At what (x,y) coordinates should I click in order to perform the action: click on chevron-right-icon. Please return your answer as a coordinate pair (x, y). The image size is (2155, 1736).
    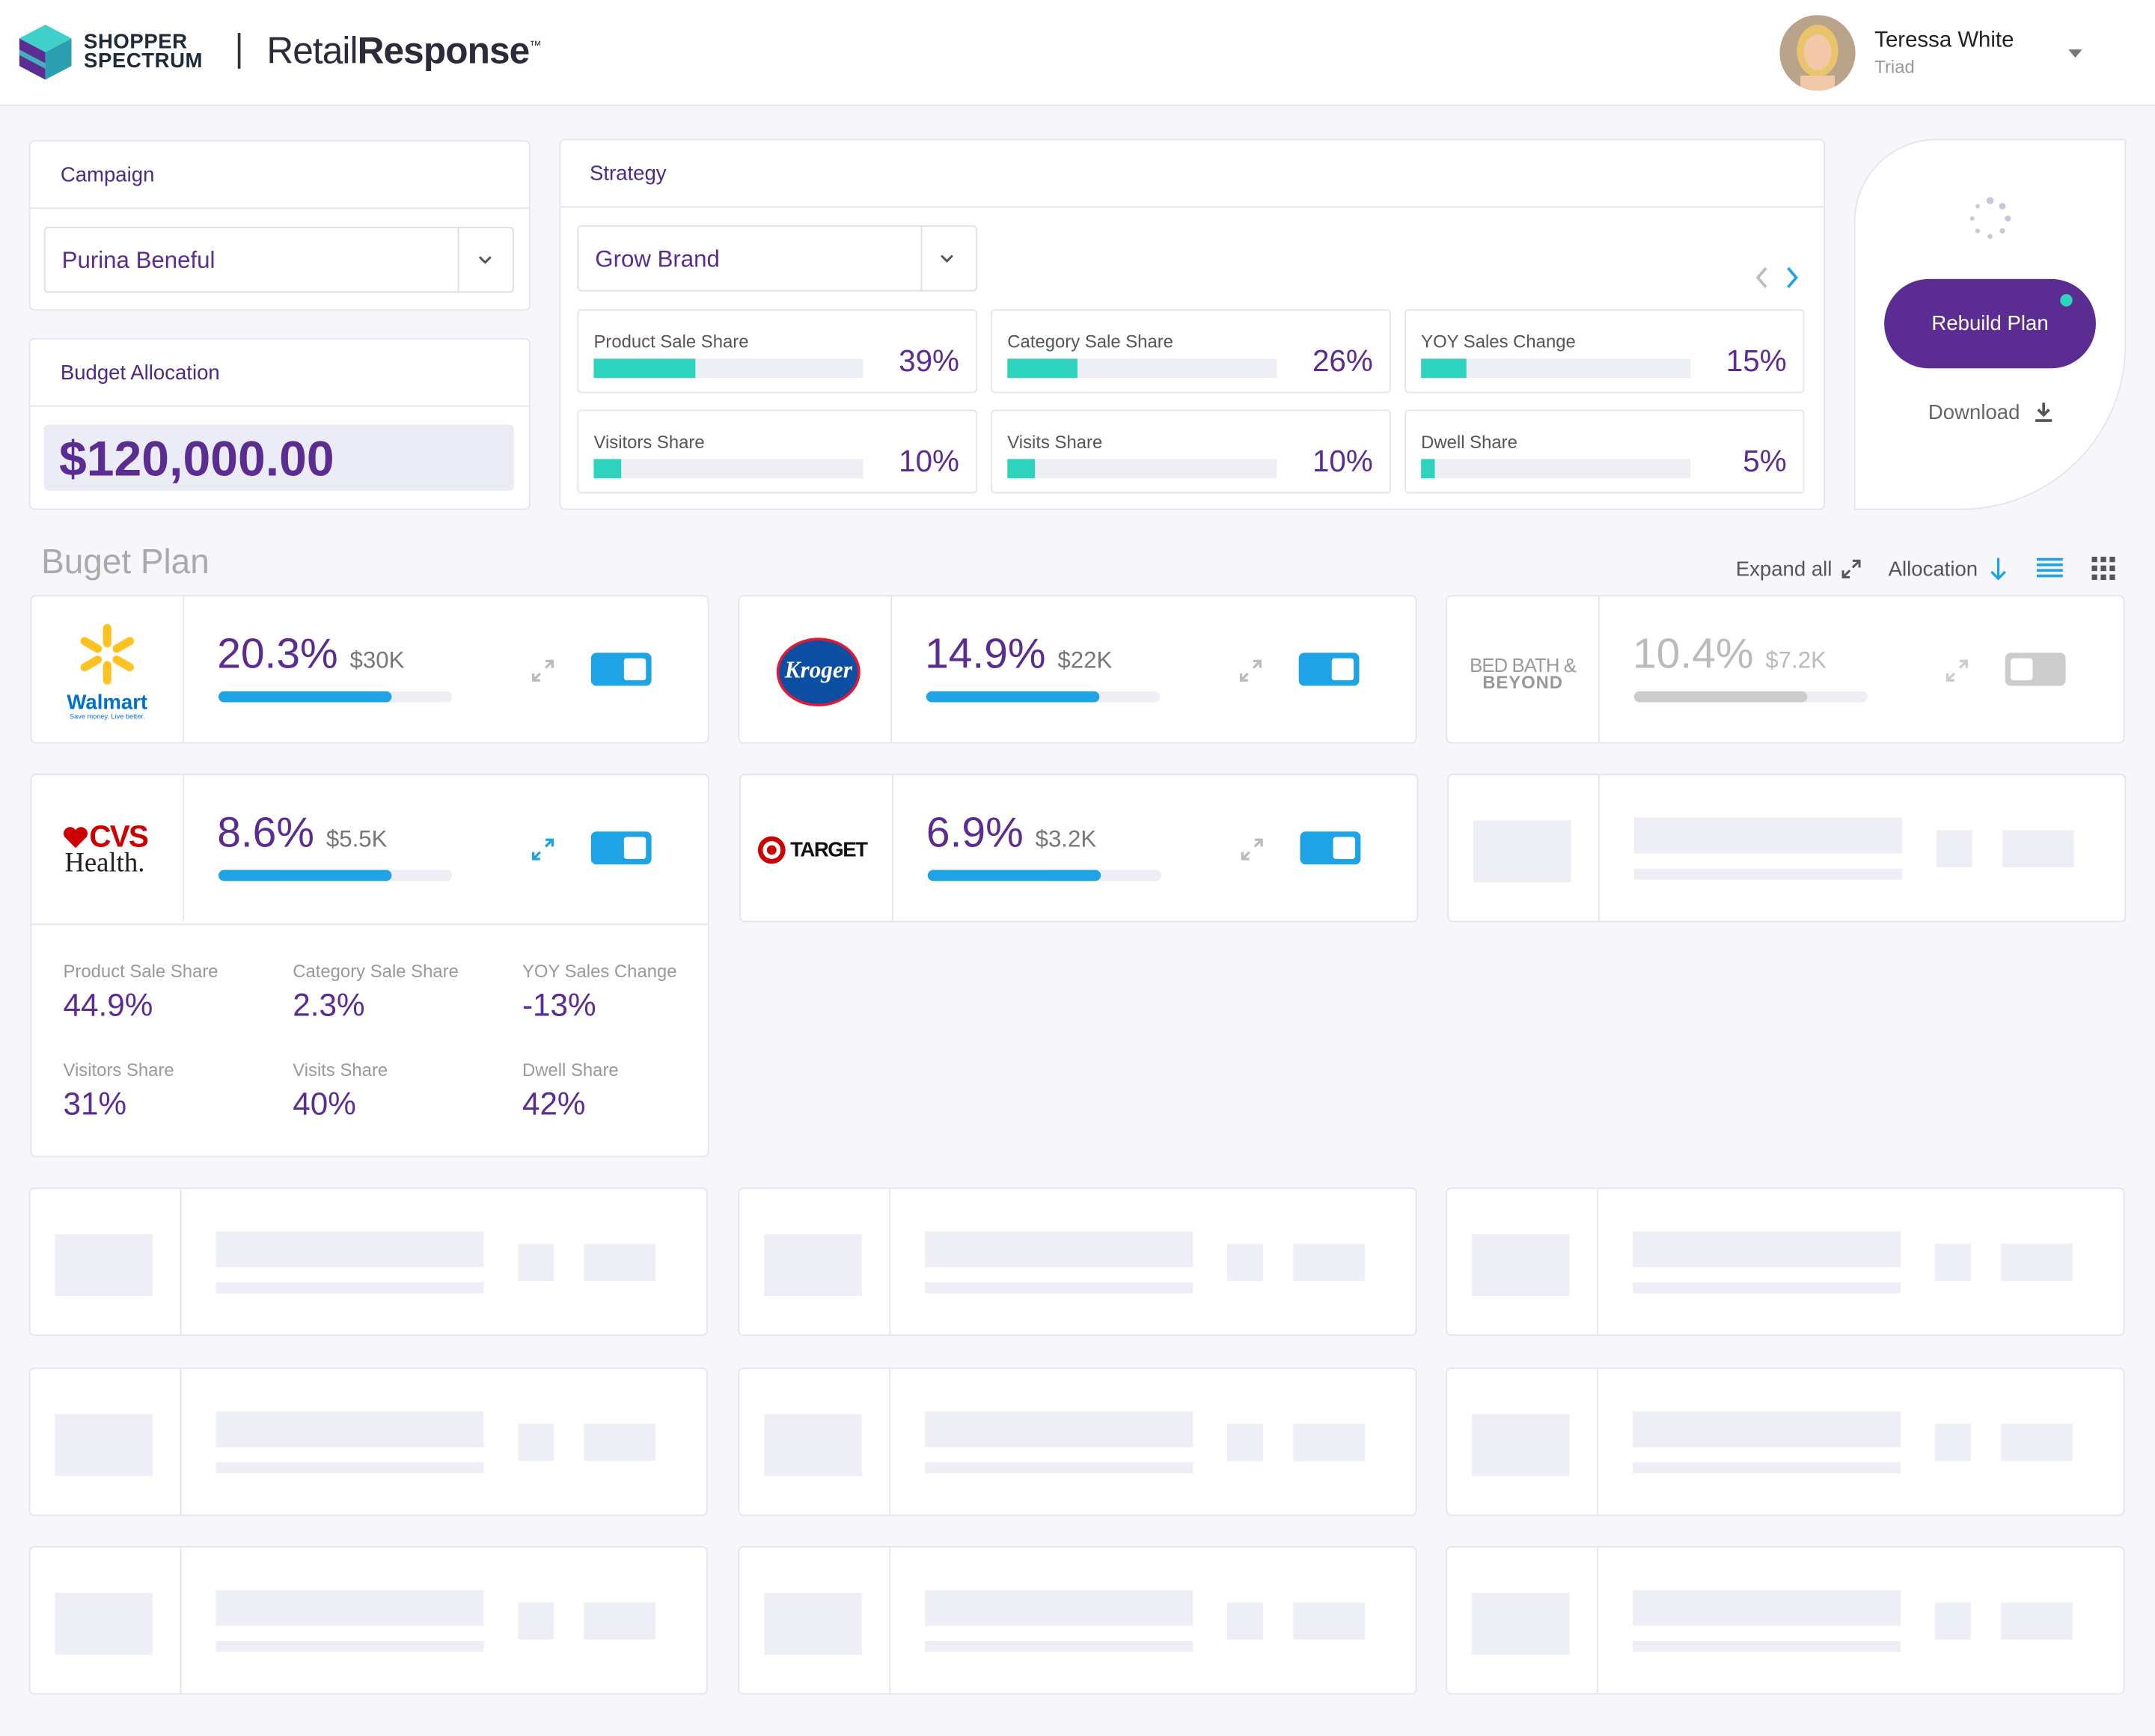
    Looking at the image, I should click on (1792, 277).